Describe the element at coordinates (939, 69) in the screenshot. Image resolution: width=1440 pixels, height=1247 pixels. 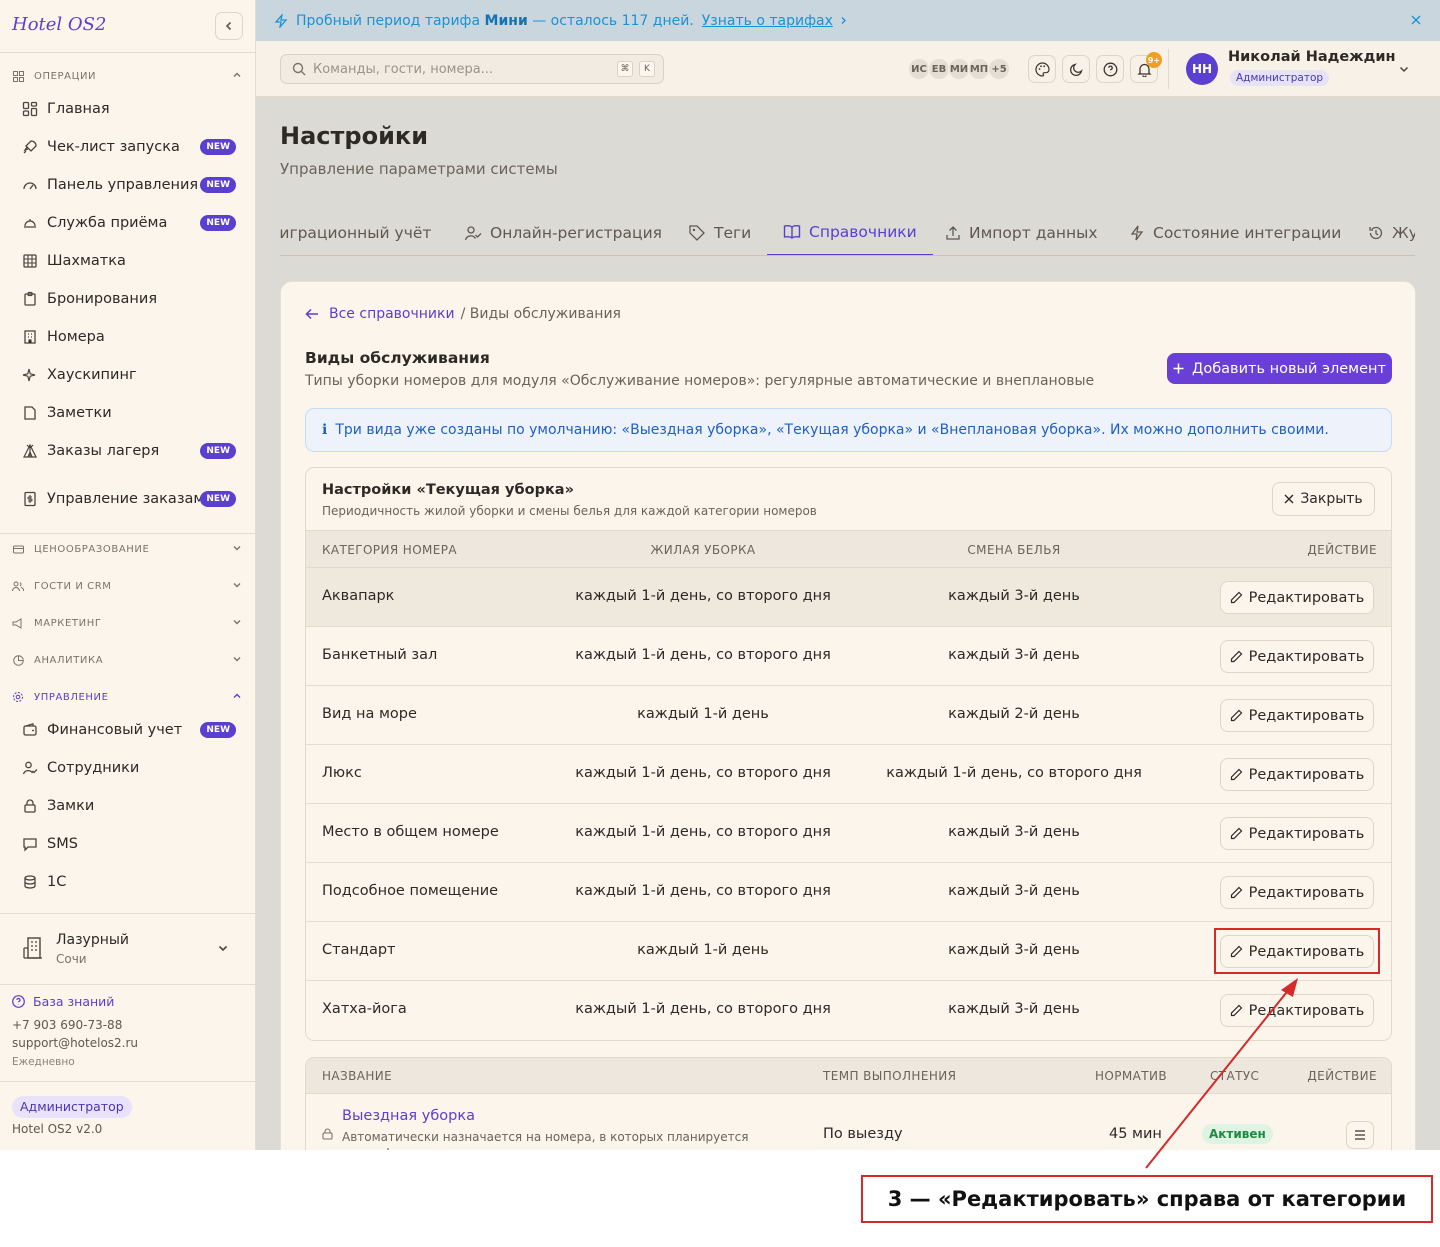
I see `online-user-avatar: ЕВ` at that location.